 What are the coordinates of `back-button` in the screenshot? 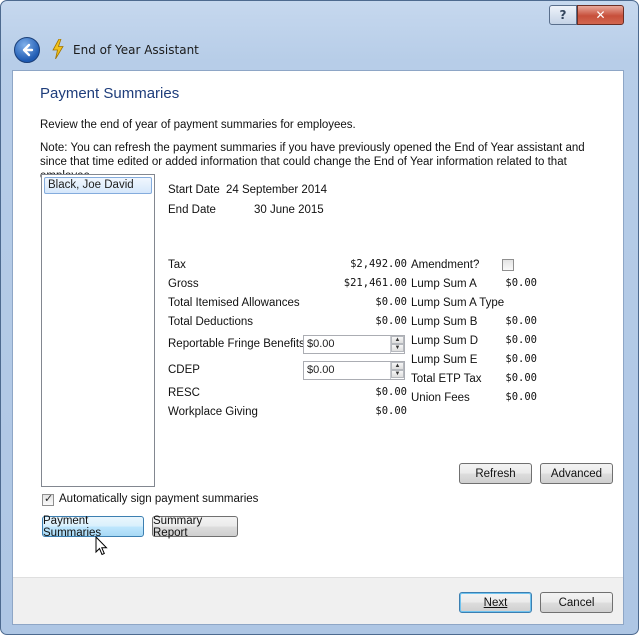 It's located at (27, 50).